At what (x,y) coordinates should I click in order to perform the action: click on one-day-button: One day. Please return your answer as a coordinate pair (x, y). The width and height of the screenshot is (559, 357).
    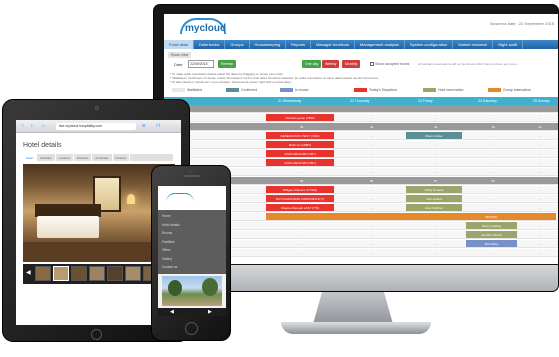
    Looking at the image, I should click on (312, 64).